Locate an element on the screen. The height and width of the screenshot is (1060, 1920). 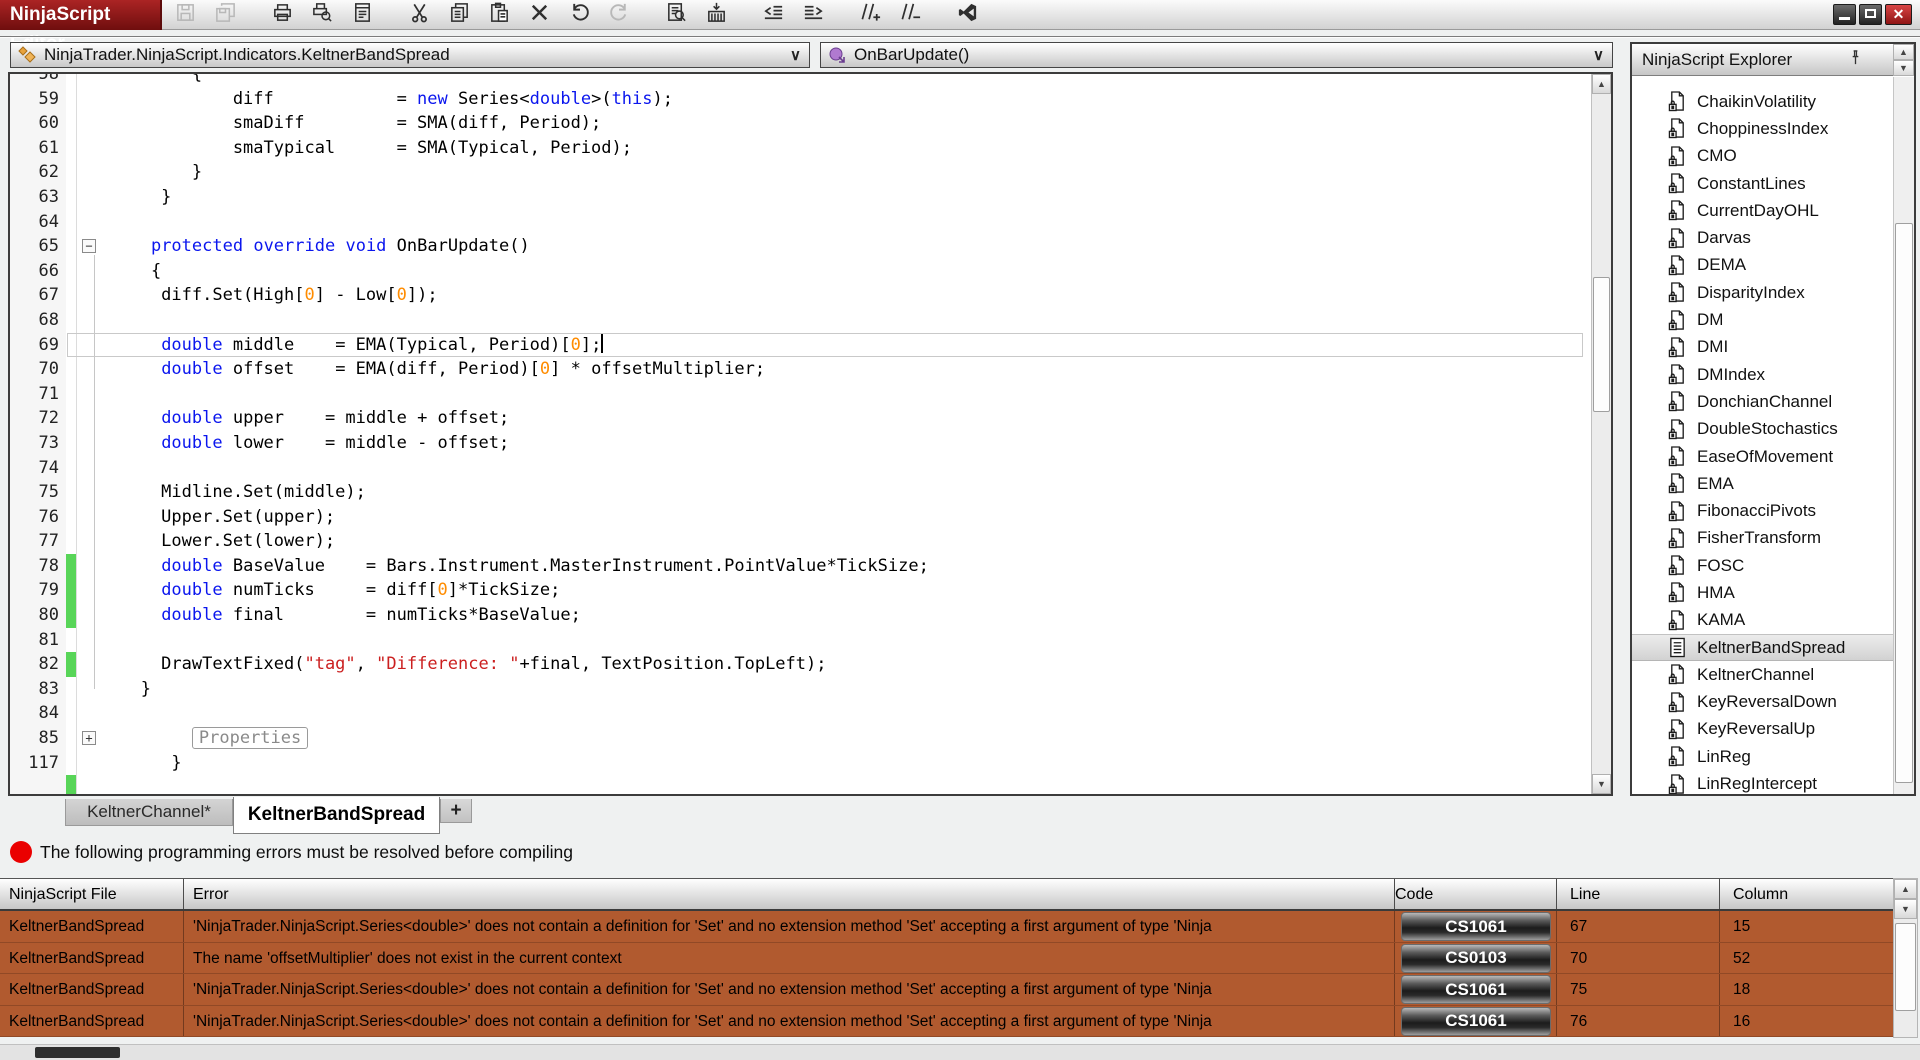
explorer-item-doublestochastics: DoubleStochastics is located at coordinates (1762, 429).